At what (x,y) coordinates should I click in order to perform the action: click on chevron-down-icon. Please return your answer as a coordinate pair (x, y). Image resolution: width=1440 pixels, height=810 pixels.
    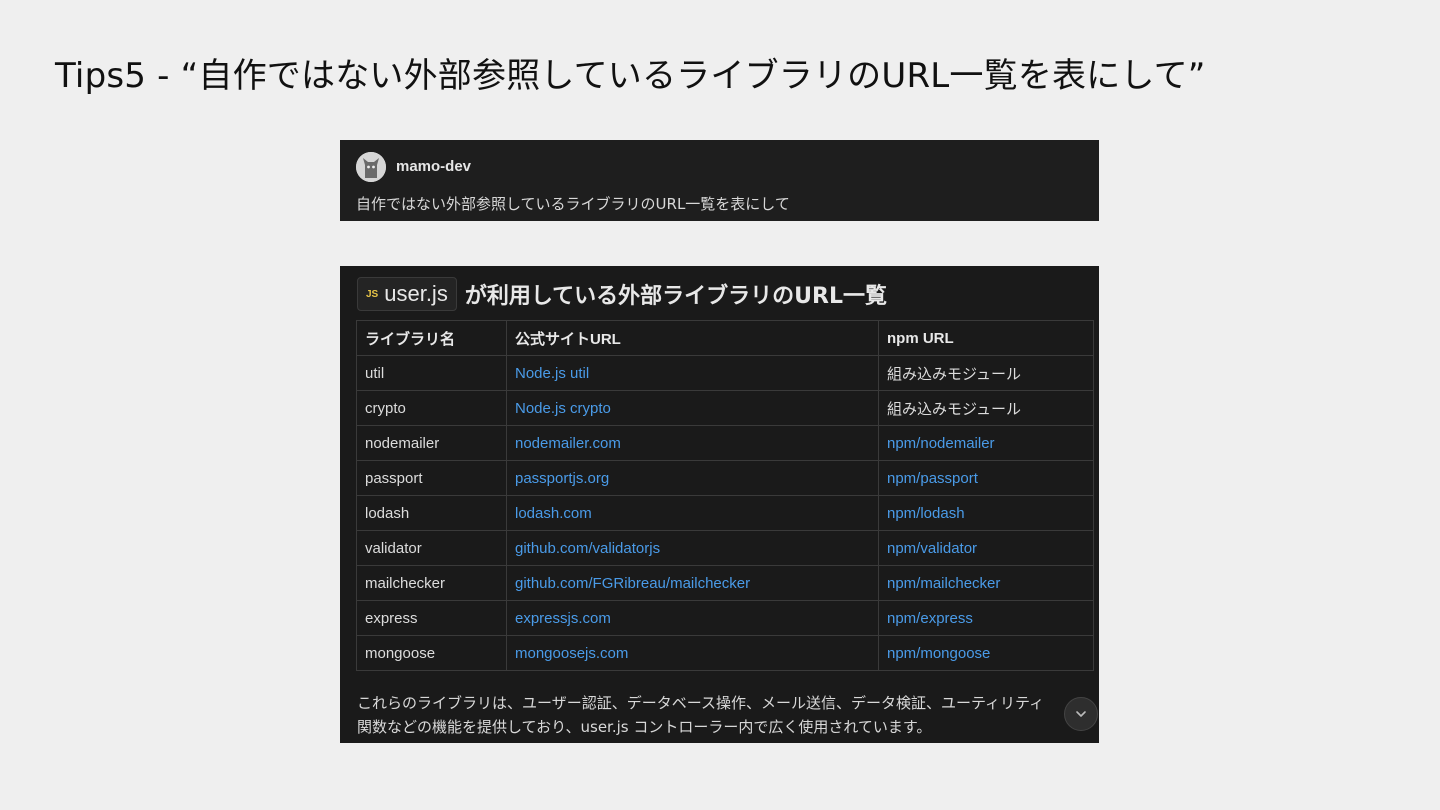
    Looking at the image, I should click on (1081, 714).